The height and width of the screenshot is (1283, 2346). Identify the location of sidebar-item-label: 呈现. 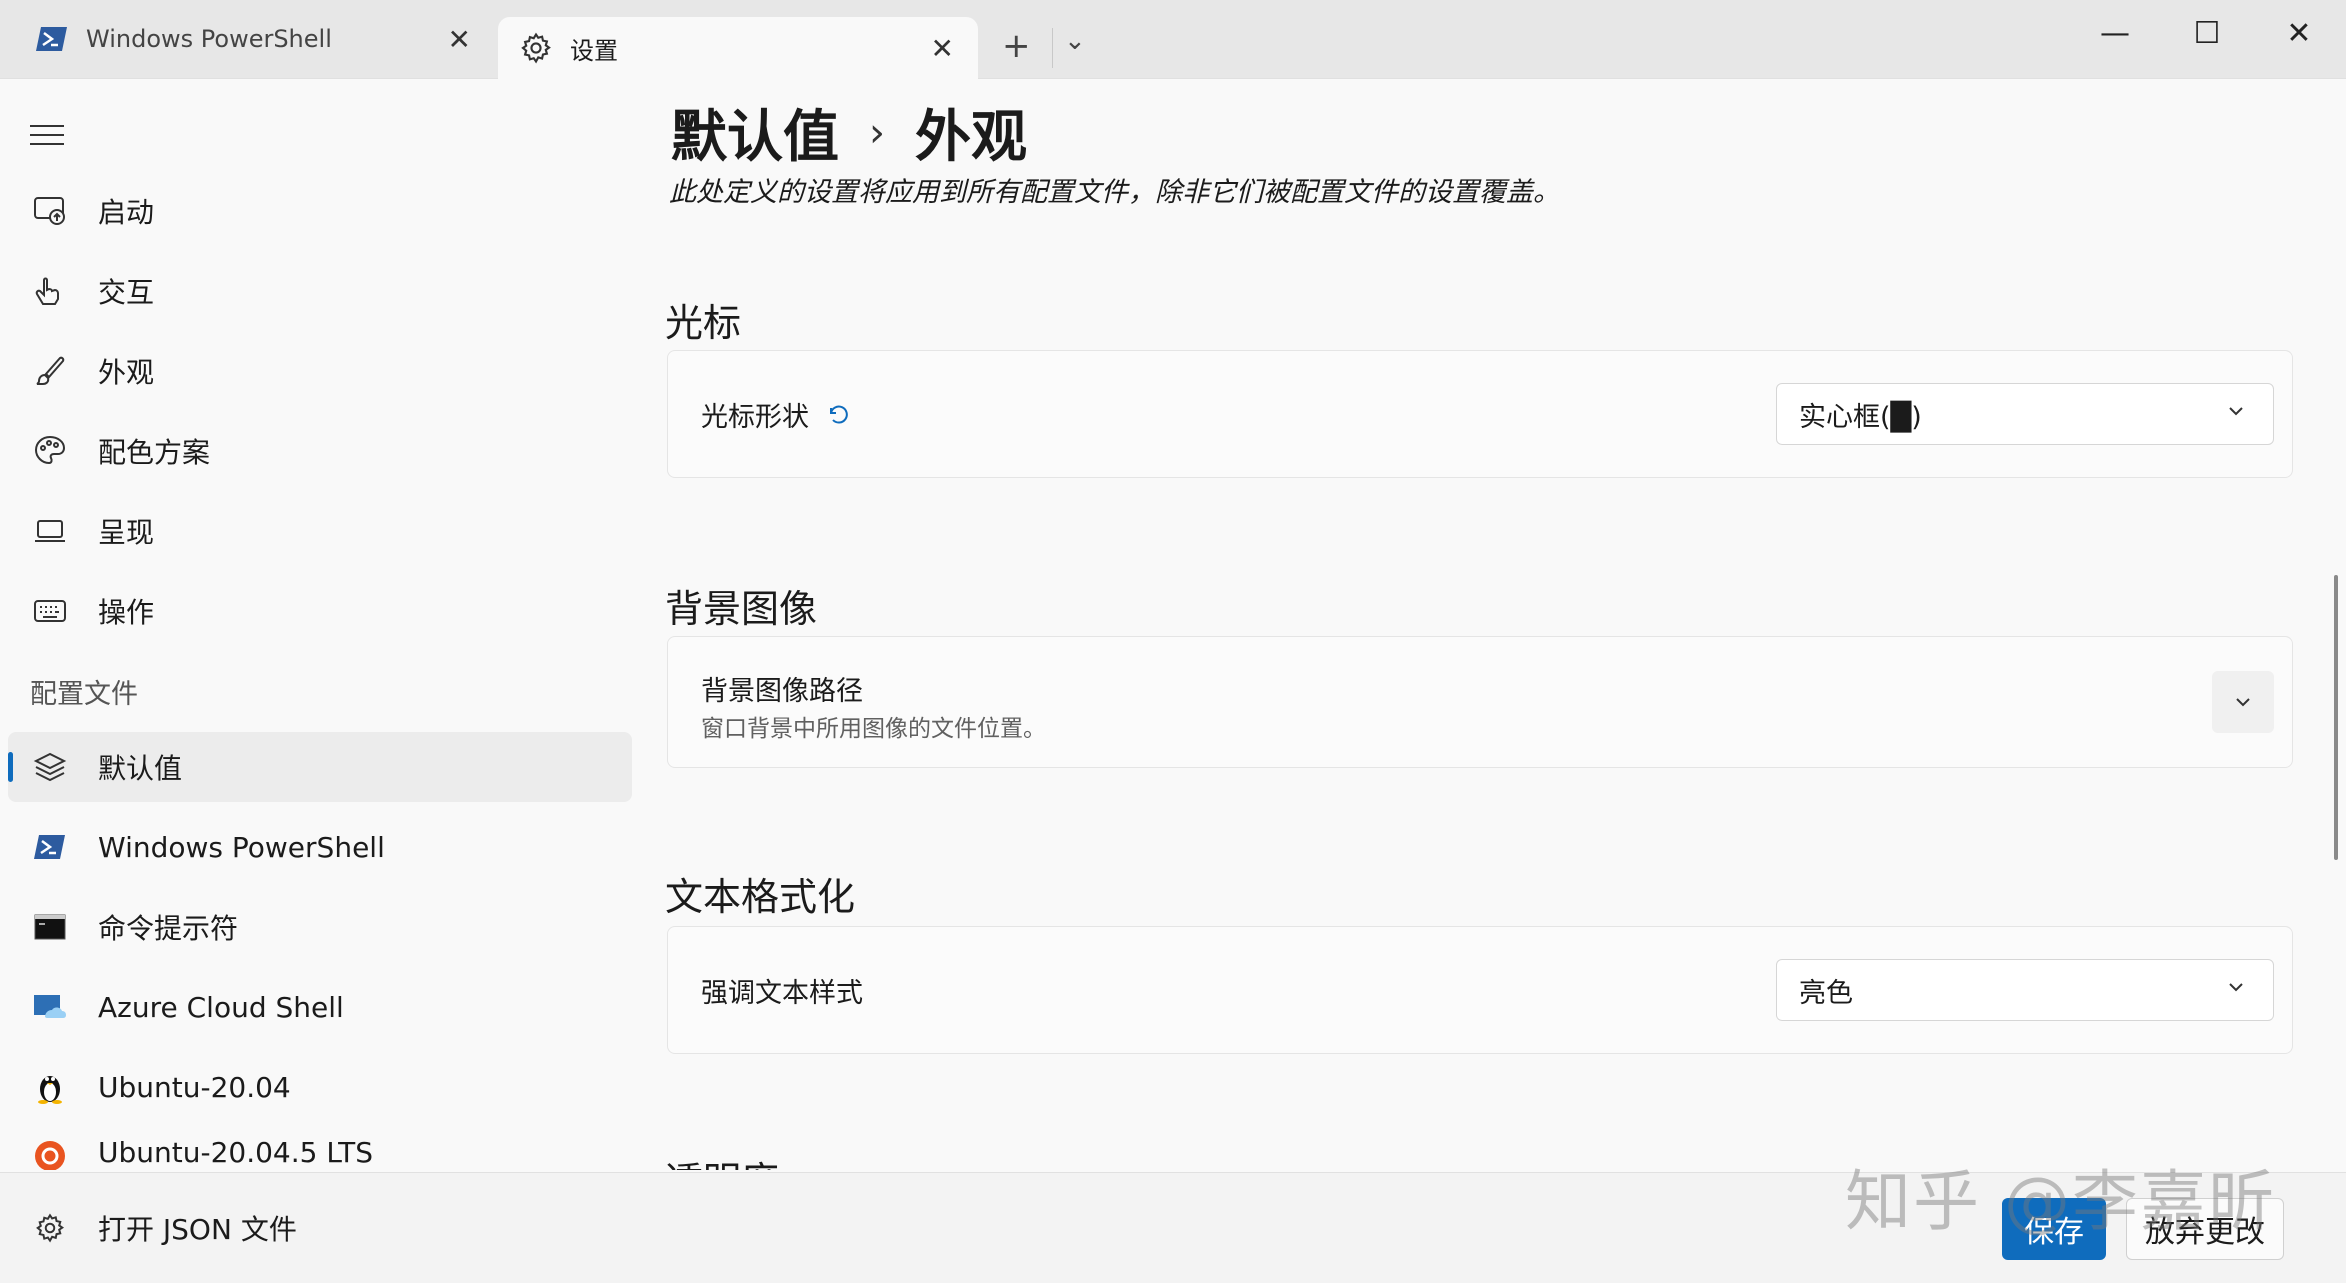
(126, 532).